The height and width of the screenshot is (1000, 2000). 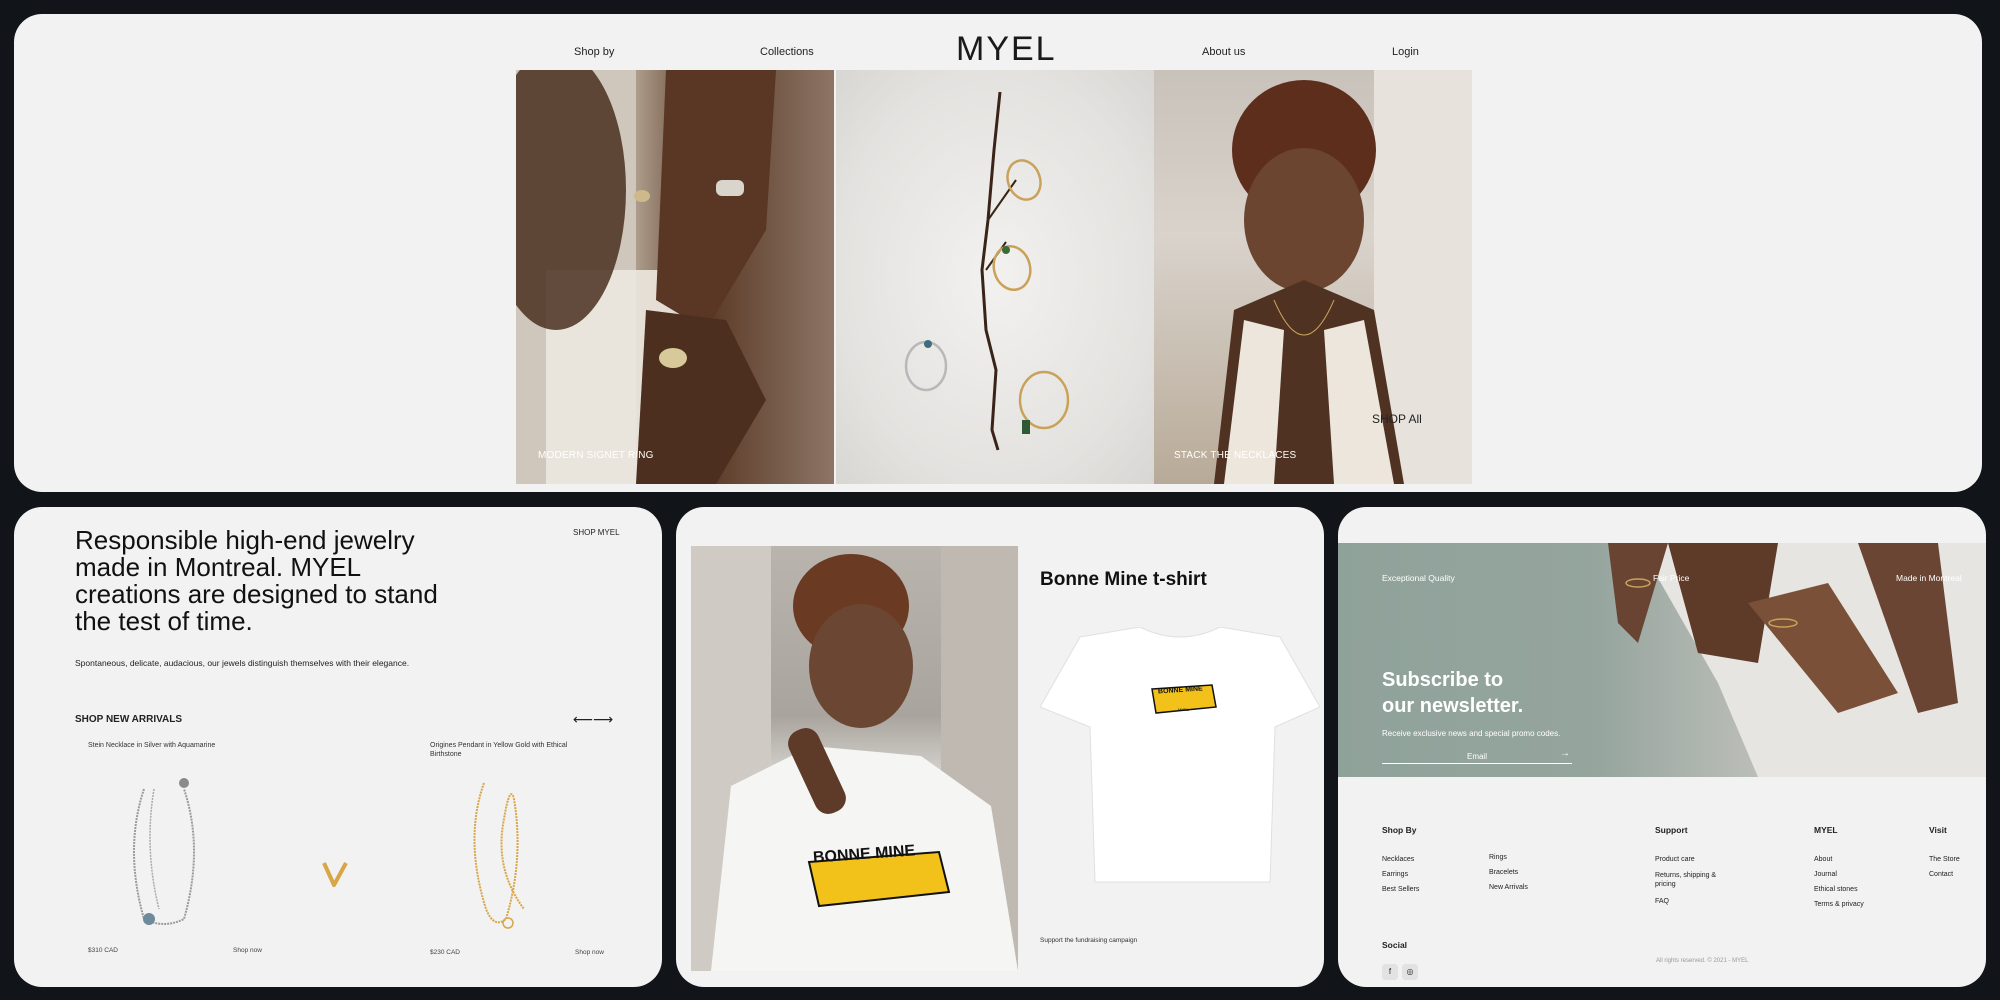 I want to click on usp-price: Fair Price, so click(x=1671, y=578).